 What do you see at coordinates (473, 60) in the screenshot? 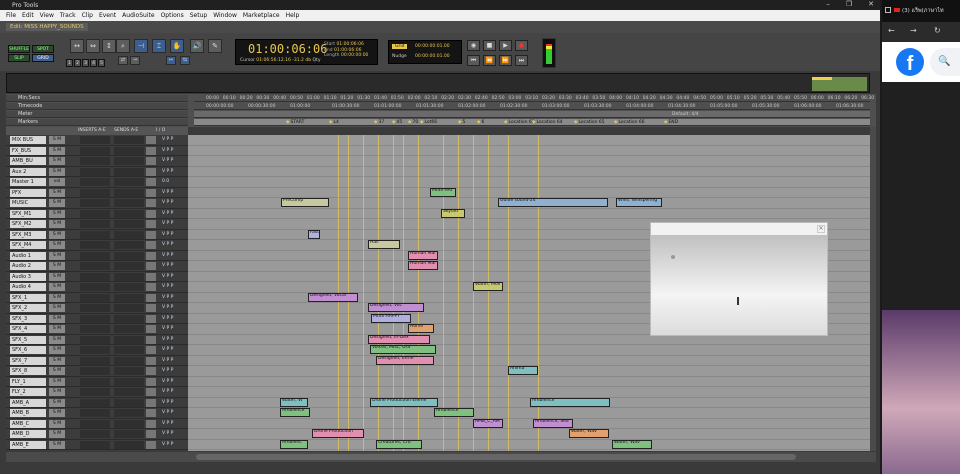
I see `return-to-zero-icon: ⏮` at bounding box center [473, 60].